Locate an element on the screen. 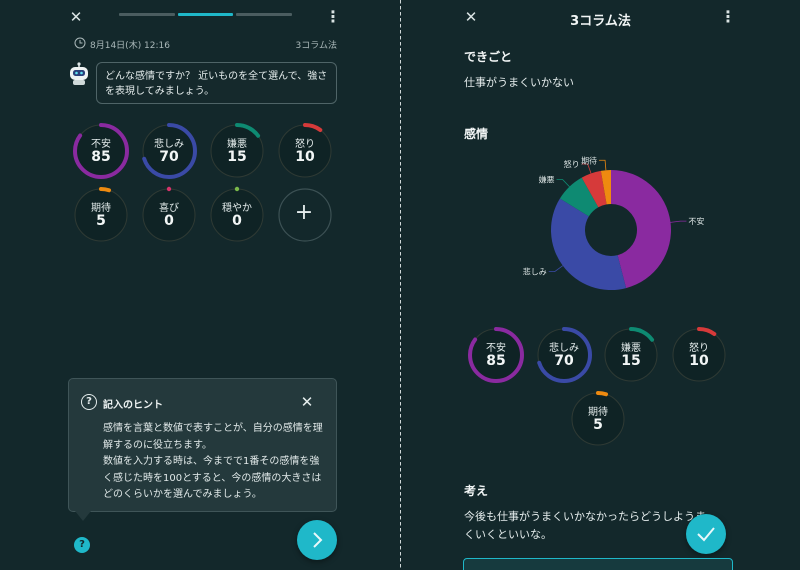  method-label: 3コラム法 is located at coordinates (316, 46).